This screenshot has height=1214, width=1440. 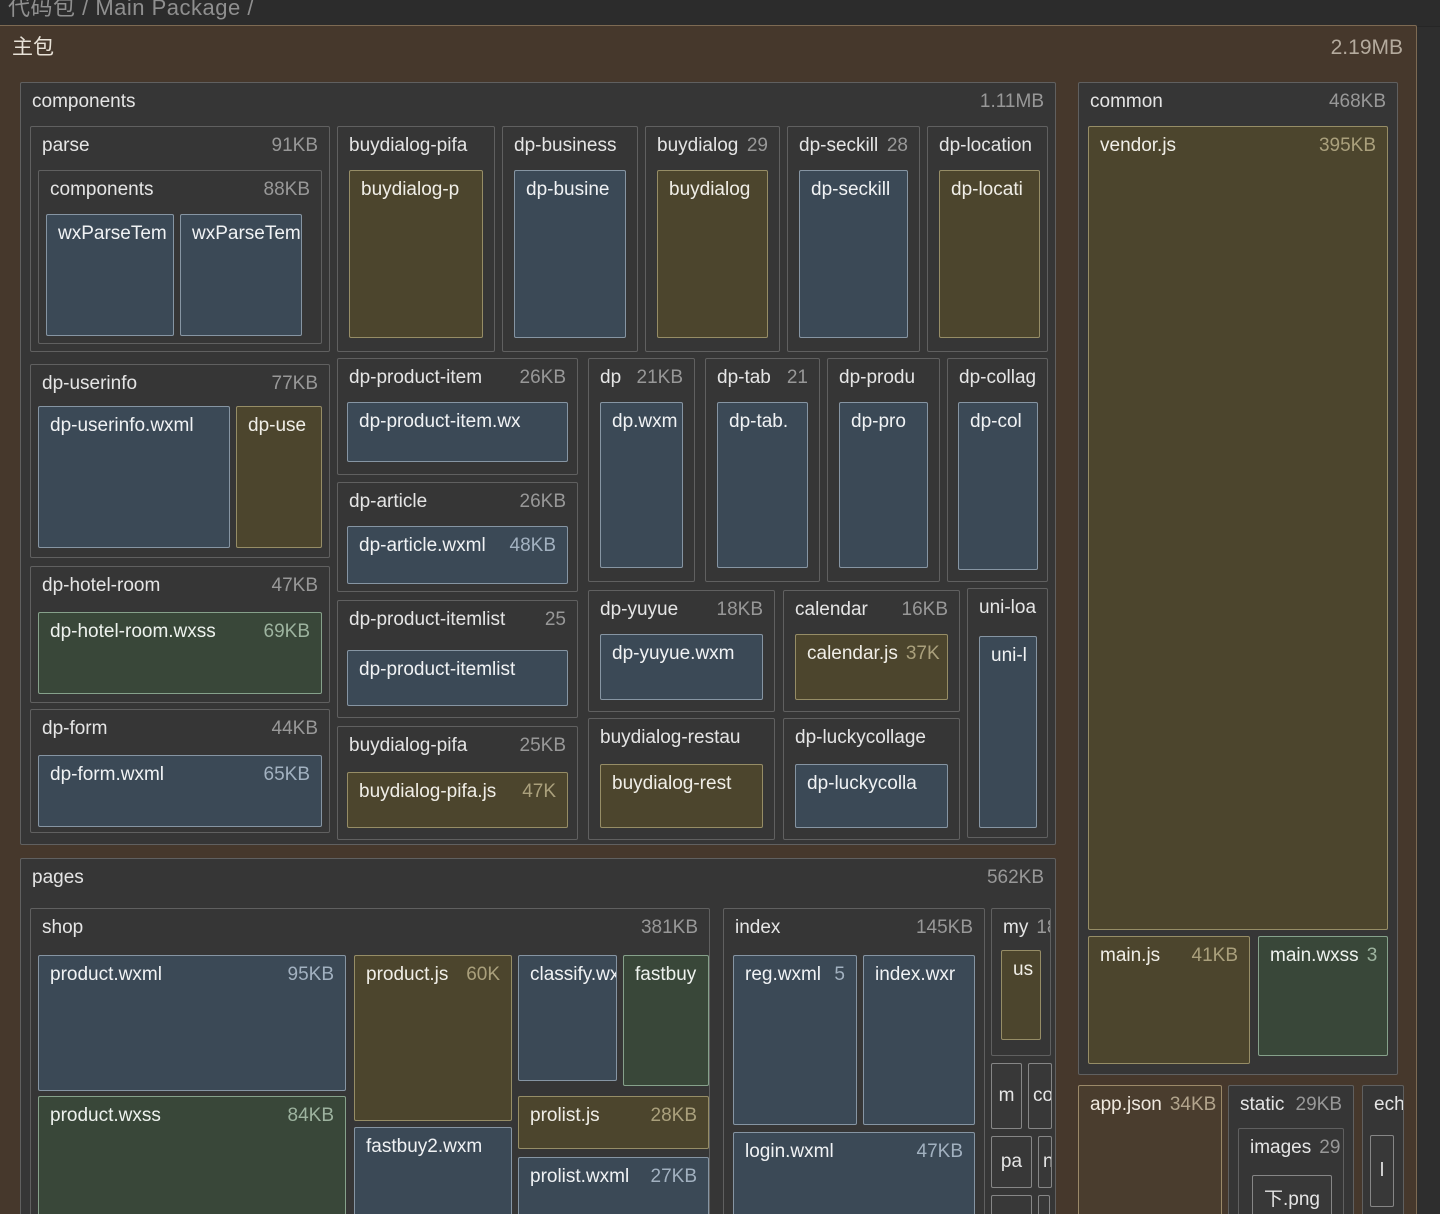 I want to click on tile-name: index.wxr, so click(x=915, y=974).